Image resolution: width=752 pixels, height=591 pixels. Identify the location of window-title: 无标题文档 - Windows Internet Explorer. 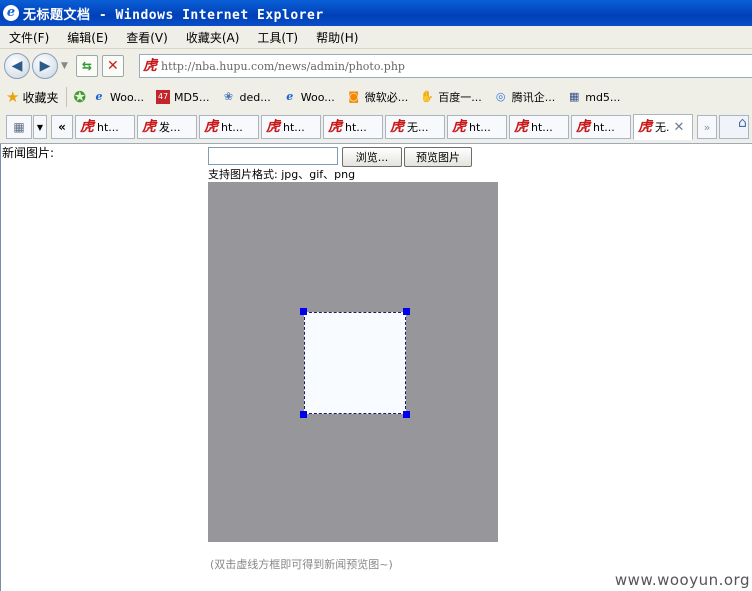
(173, 15).